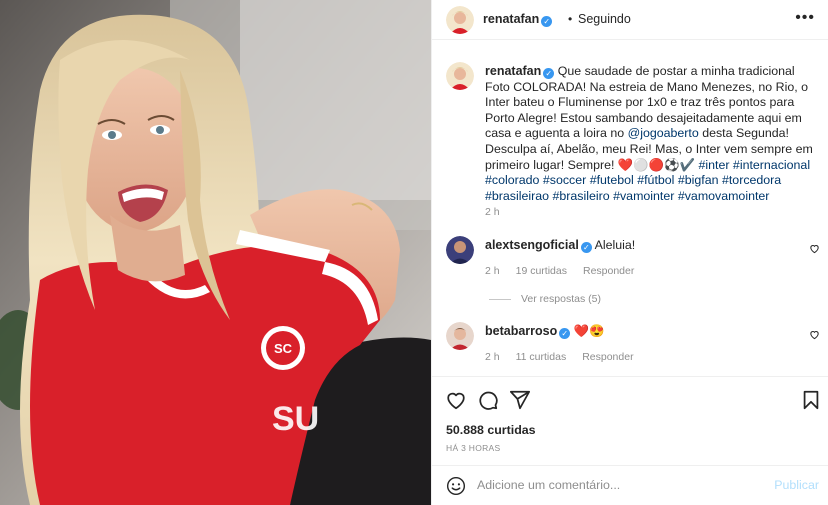 The width and height of the screenshot is (828, 505). What do you see at coordinates (295, 419) in the screenshot?
I see `svg-text: SU` at bounding box center [295, 419].